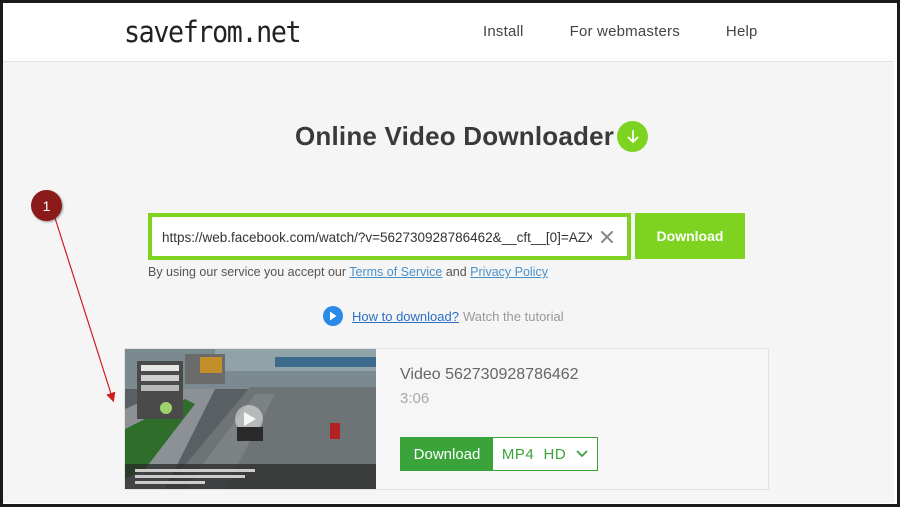 The width and height of the screenshot is (900, 507). I want to click on play-icon, so click(333, 316).